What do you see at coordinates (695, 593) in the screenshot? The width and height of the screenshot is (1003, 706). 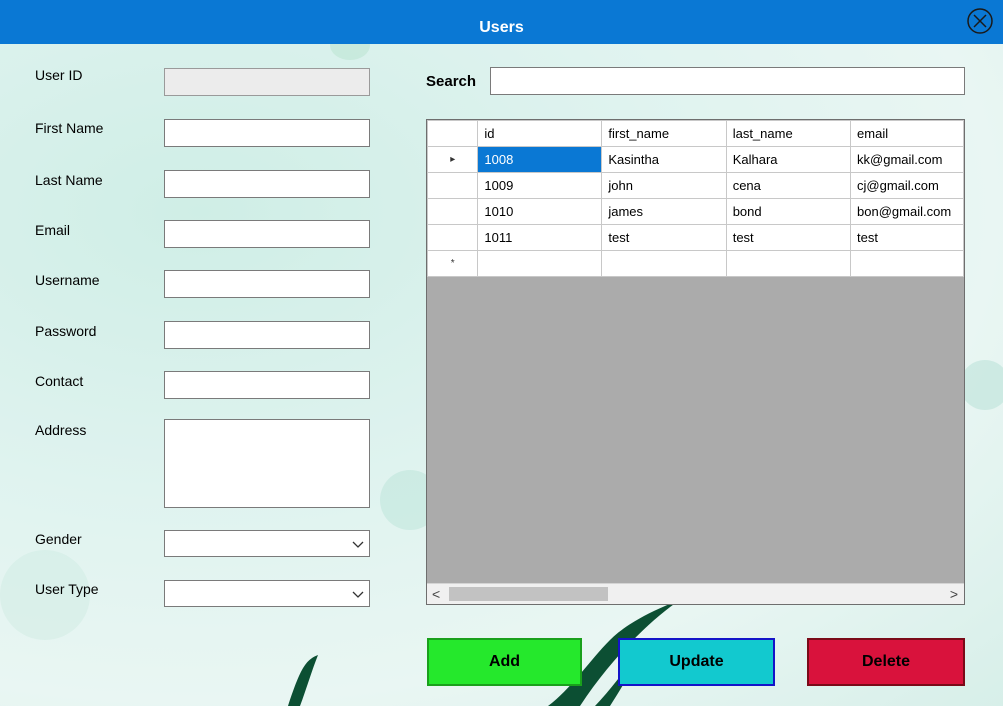 I see `horizontal-scrollbar: < >` at bounding box center [695, 593].